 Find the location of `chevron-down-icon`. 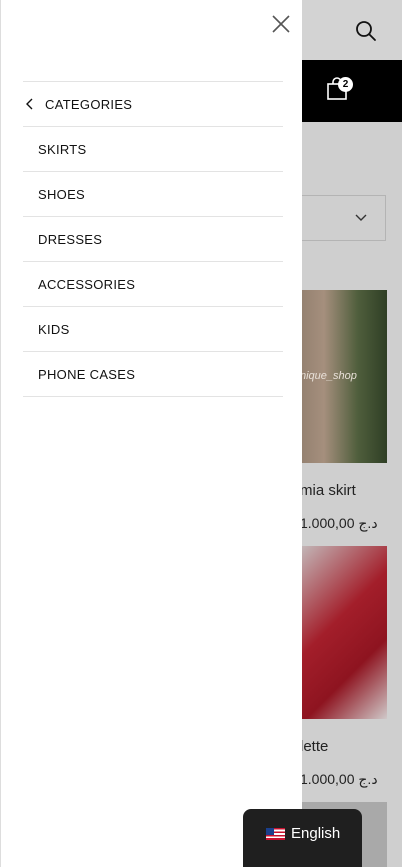

chevron-down-icon is located at coordinates (361, 217).